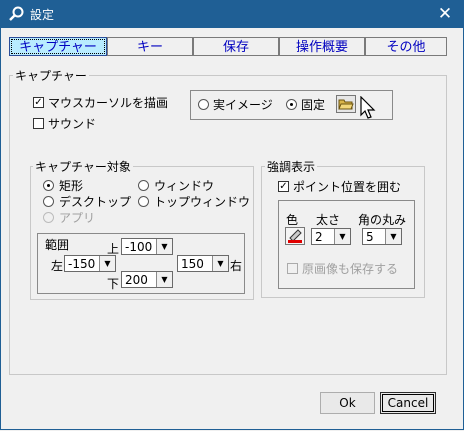  I want to click on rect-label: 矩形, so click(71, 186).